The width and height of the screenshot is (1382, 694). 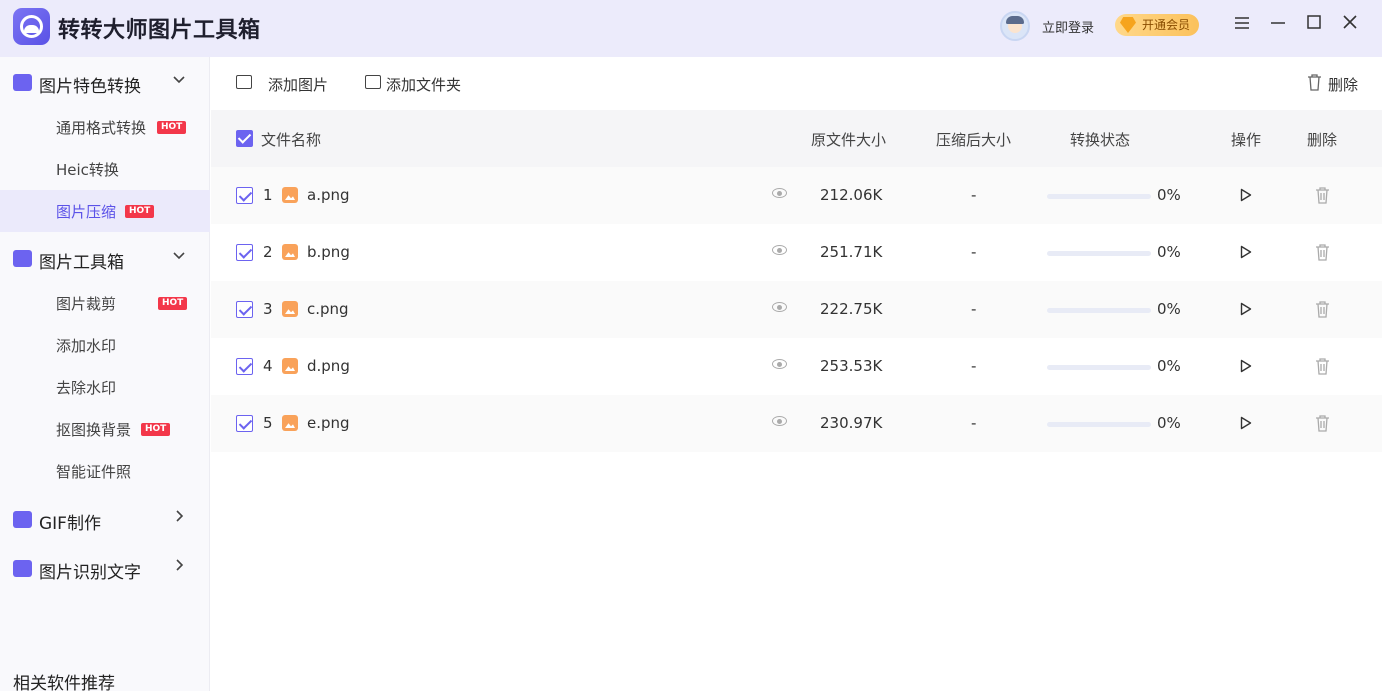 What do you see at coordinates (87, 170) in the screenshot?
I see `sidebar-item-label: Heic转换` at bounding box center [87, 170].